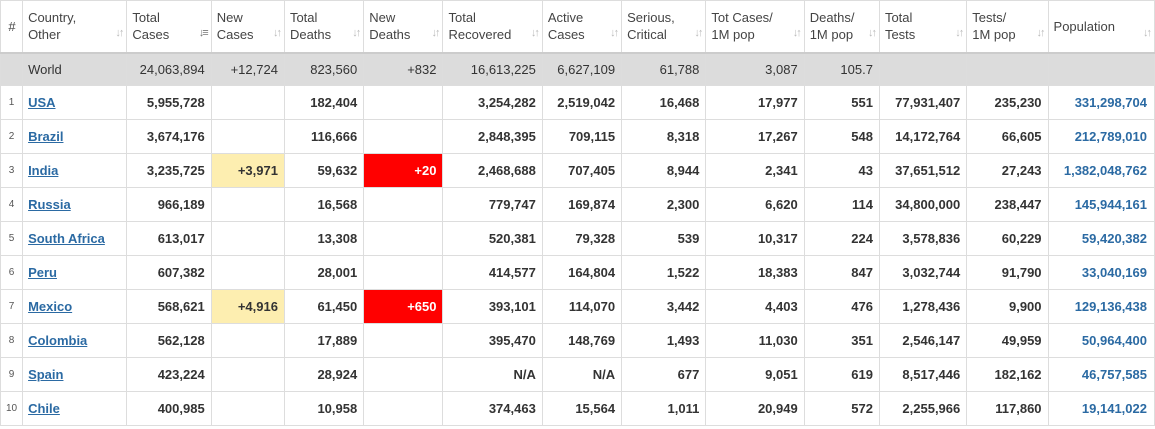  I want to click on total-cases-cell: 5,955,728, so click(169, 102).